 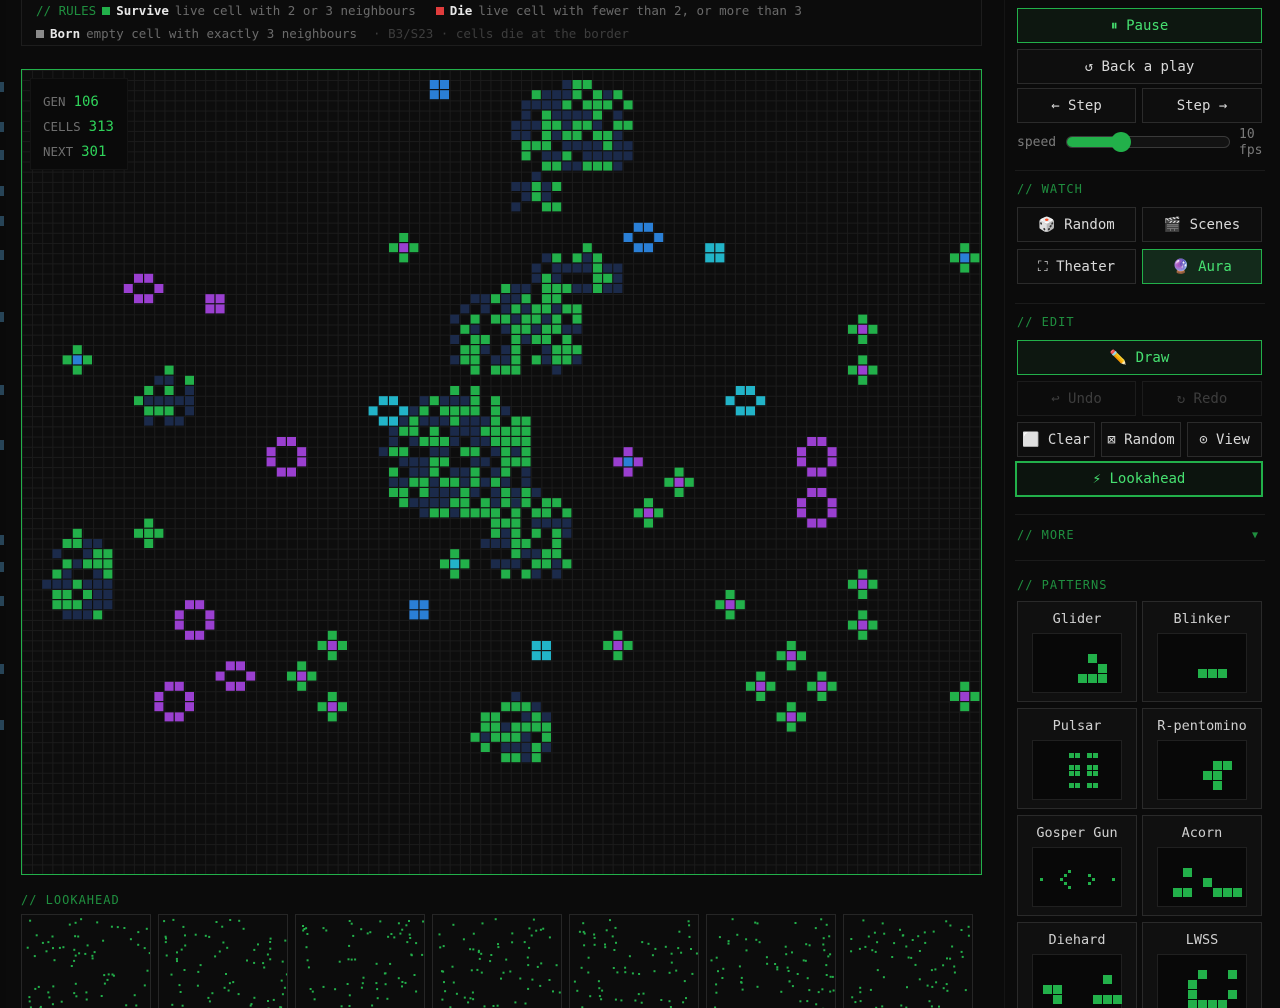 What do you see at coordinates (1056, 439) in the screenshot?
I see `clear-button: ⬜ Clear` at bounding box center [1056, 439].